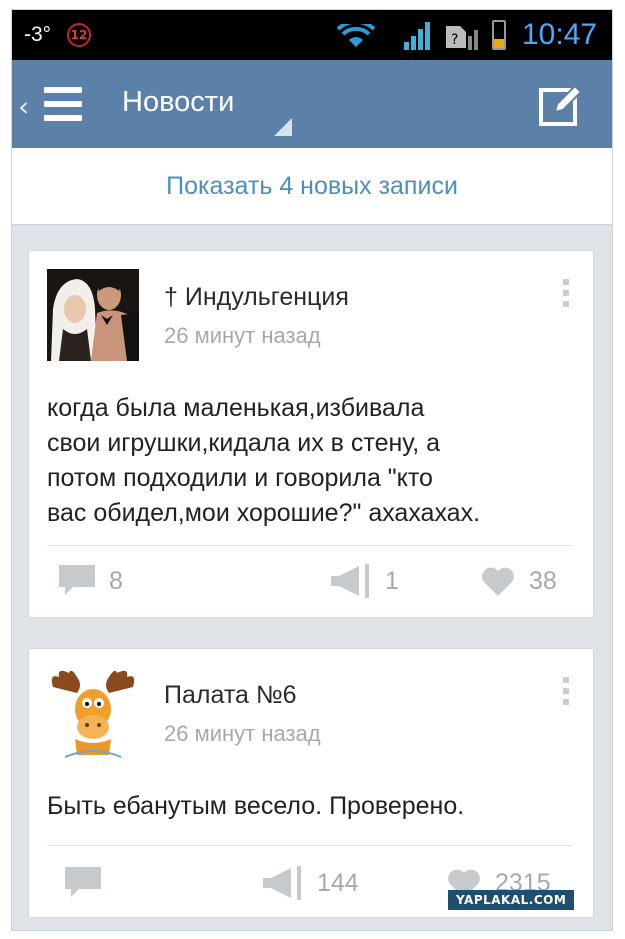  Describe the element at coordinates (256, 297) in the screenshot. I see `post-author: † Индульгенция` at that location.